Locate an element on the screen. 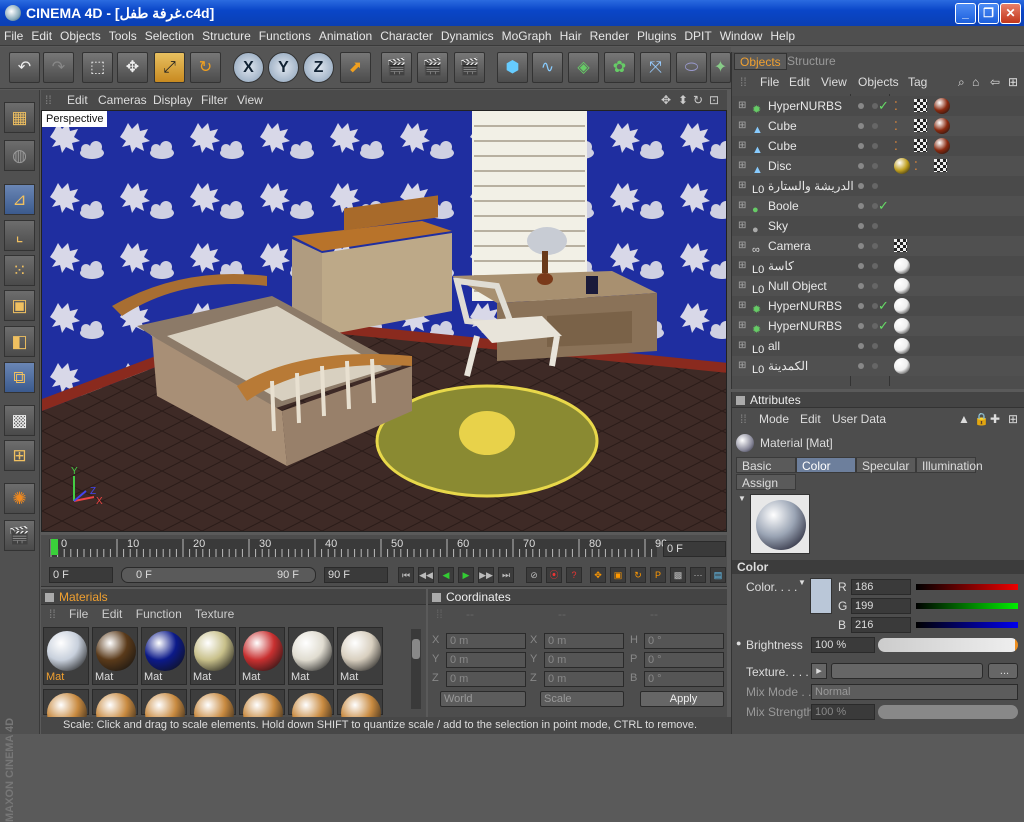  light-button: ✦ is located at coordinates (720, 67).